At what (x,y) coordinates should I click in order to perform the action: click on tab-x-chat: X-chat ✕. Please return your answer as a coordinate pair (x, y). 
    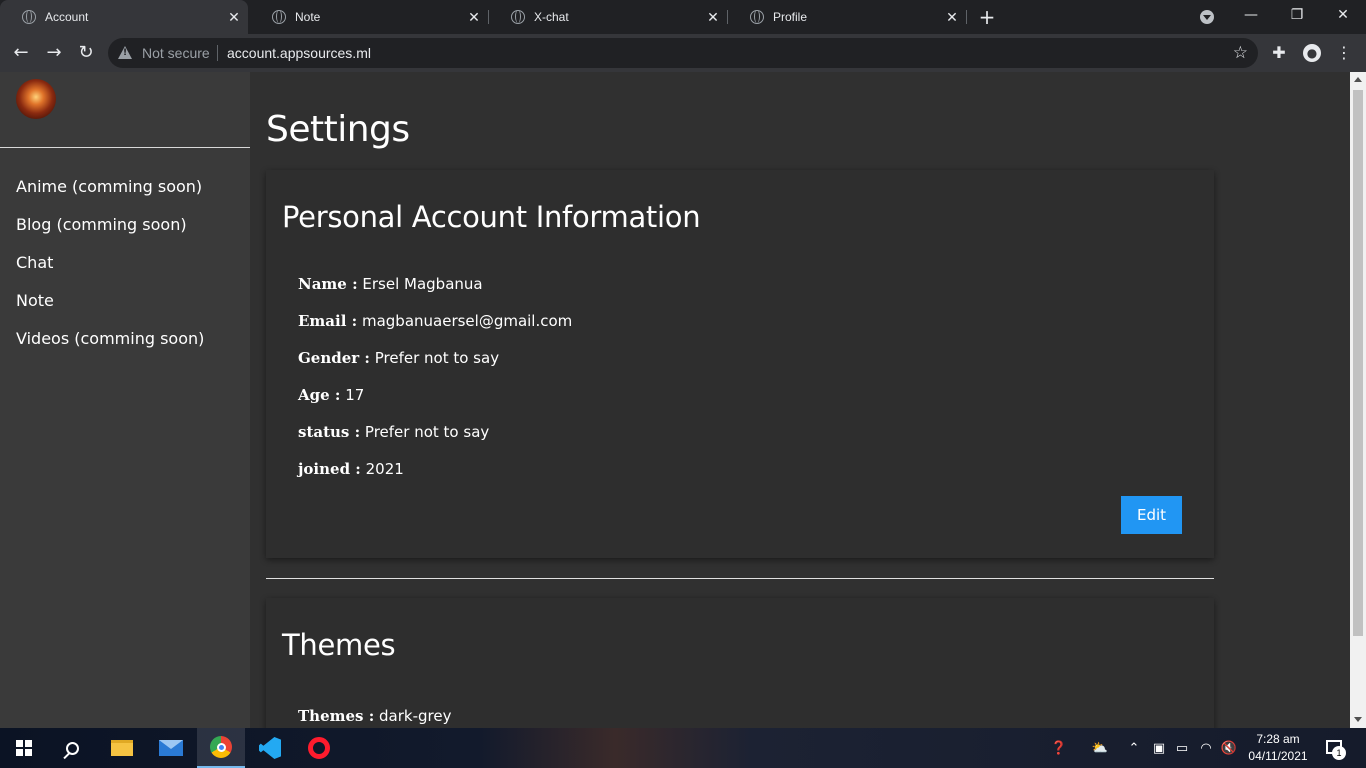
    Looking at the image, I should click on (608, 17).